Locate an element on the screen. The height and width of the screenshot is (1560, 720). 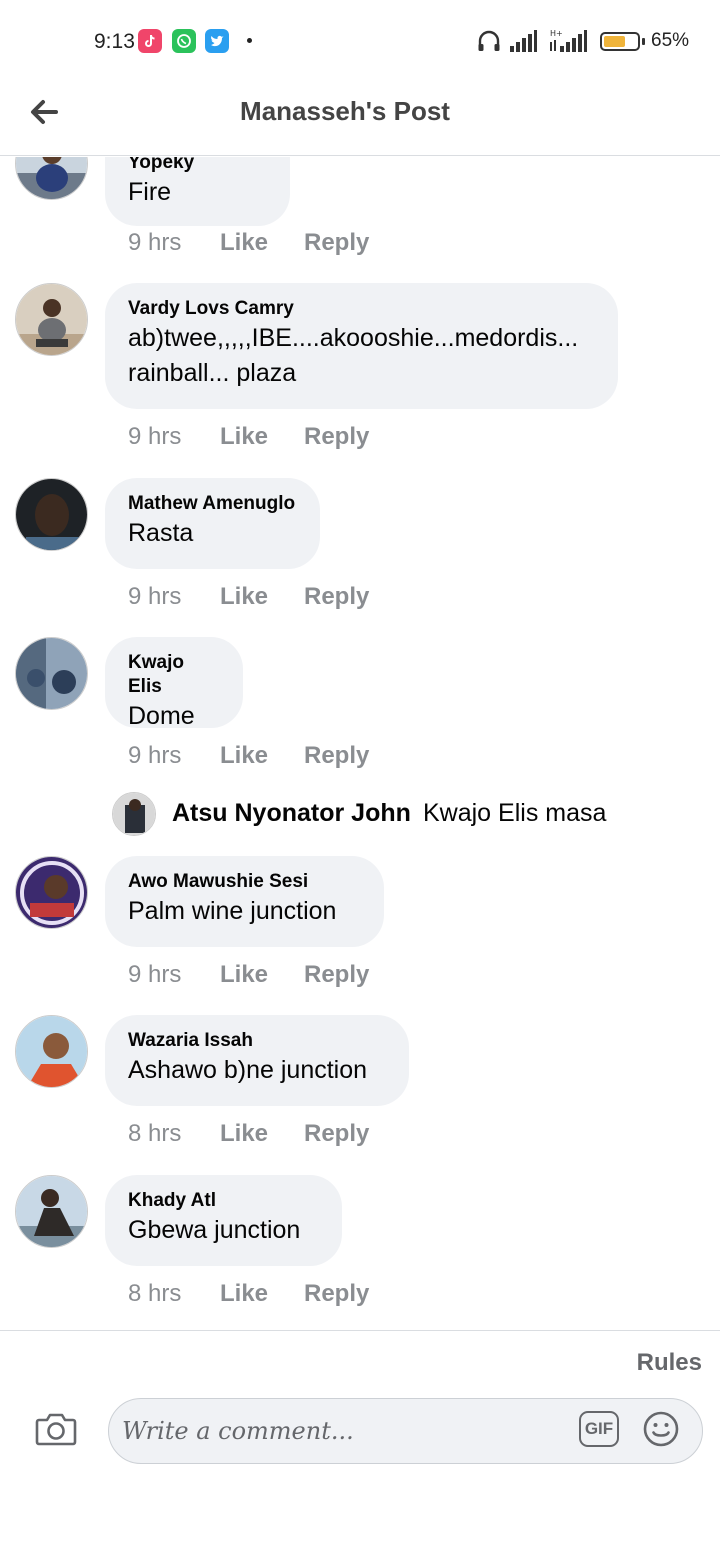
comment-bubble: Mathew Amenuglo Rasta is located at coordinates (212, 523).